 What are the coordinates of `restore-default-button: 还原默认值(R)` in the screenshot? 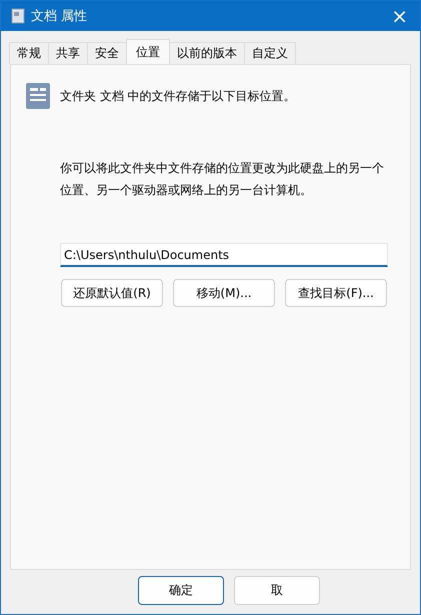 It's located at (112, 293).